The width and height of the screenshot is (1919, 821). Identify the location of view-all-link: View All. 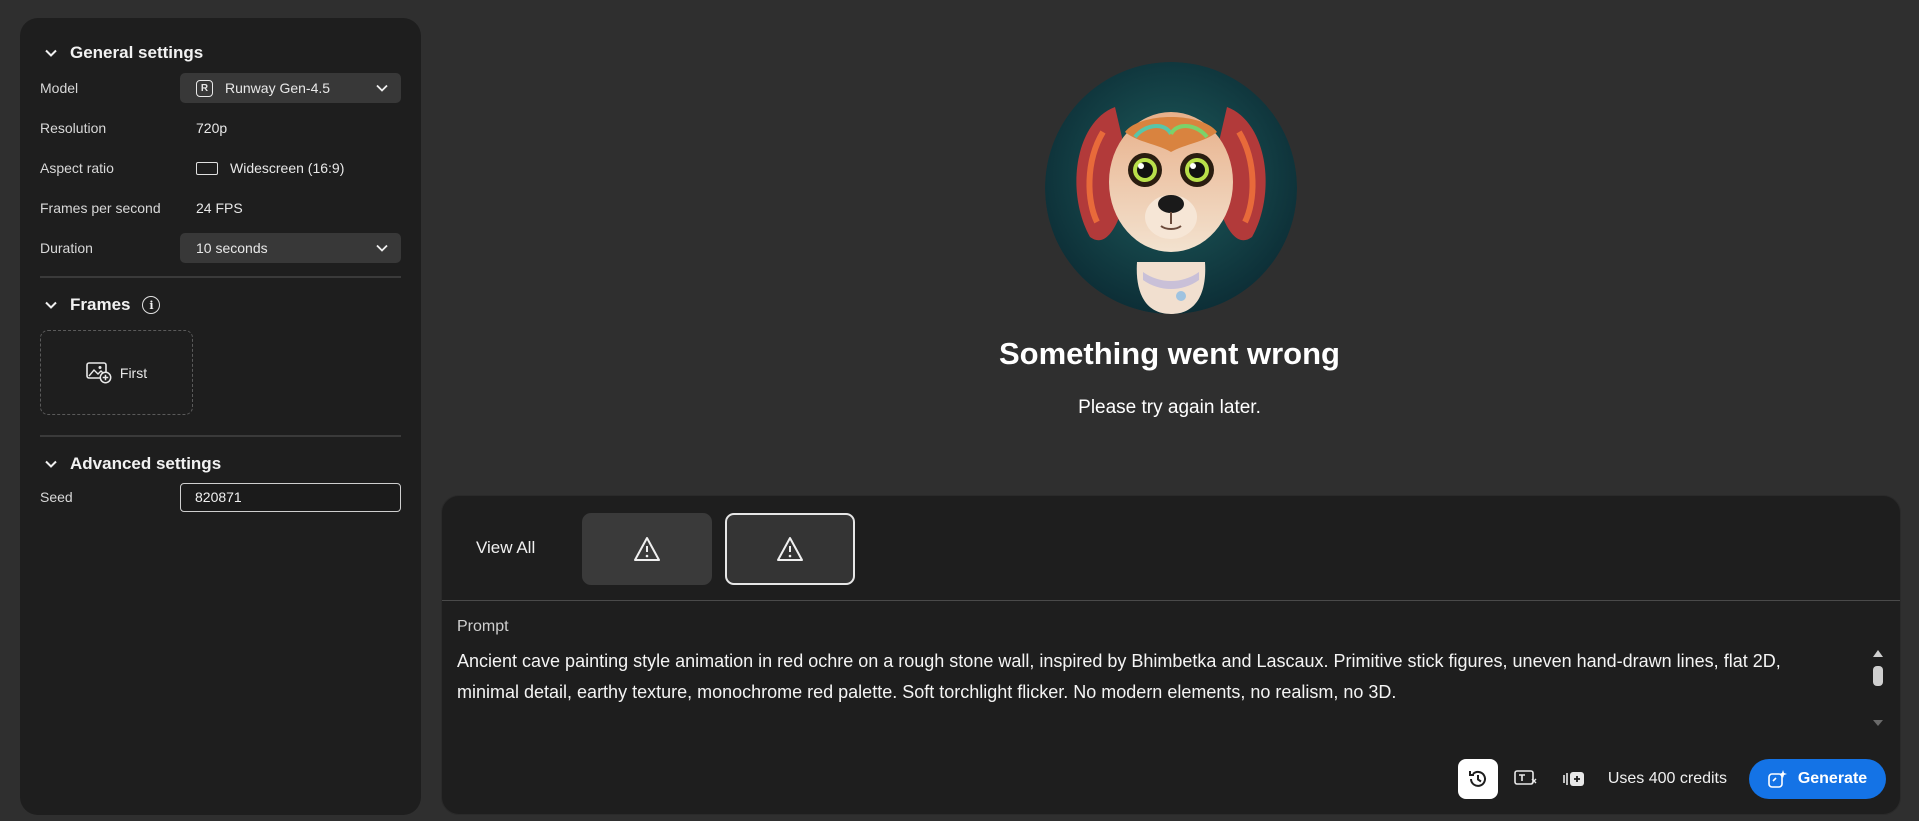
(505, 548).